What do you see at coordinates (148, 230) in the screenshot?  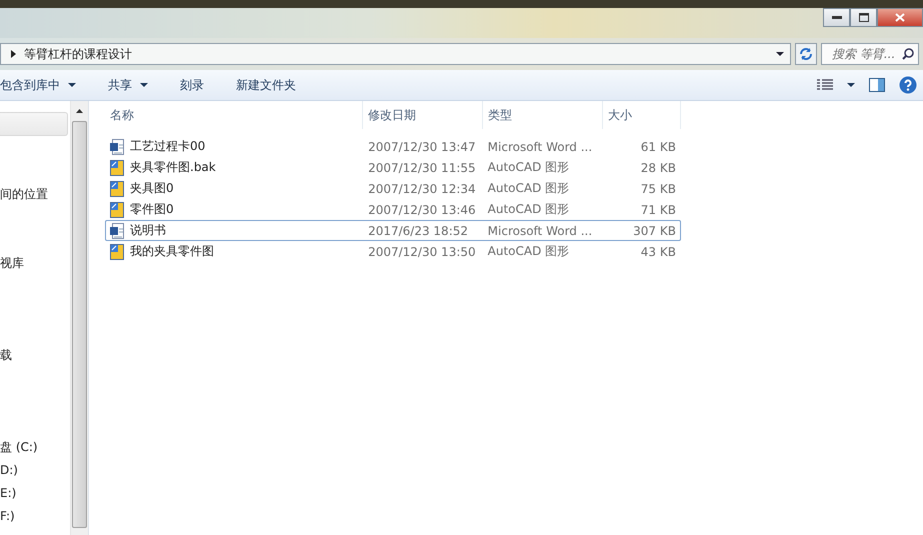 I see `file-name: 说明书` at bounding box center [148, 230].